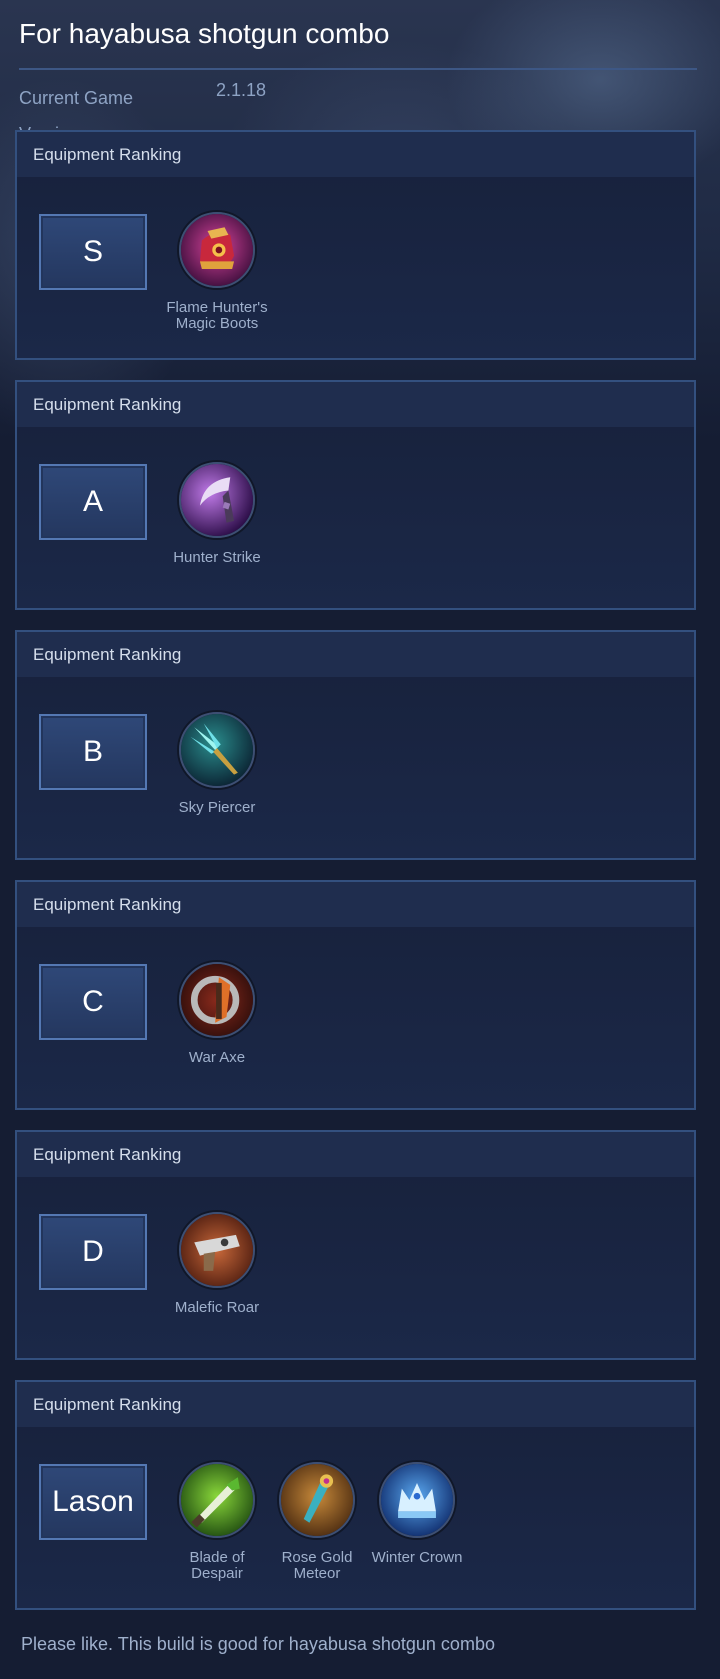 Image resolution: width=720 pixels, height=1679 pixels. What do you see at coordinates (217, 1307) in the screenshot?
I see `item-name: Malefic Roar` at bounding box center [217, 1307].